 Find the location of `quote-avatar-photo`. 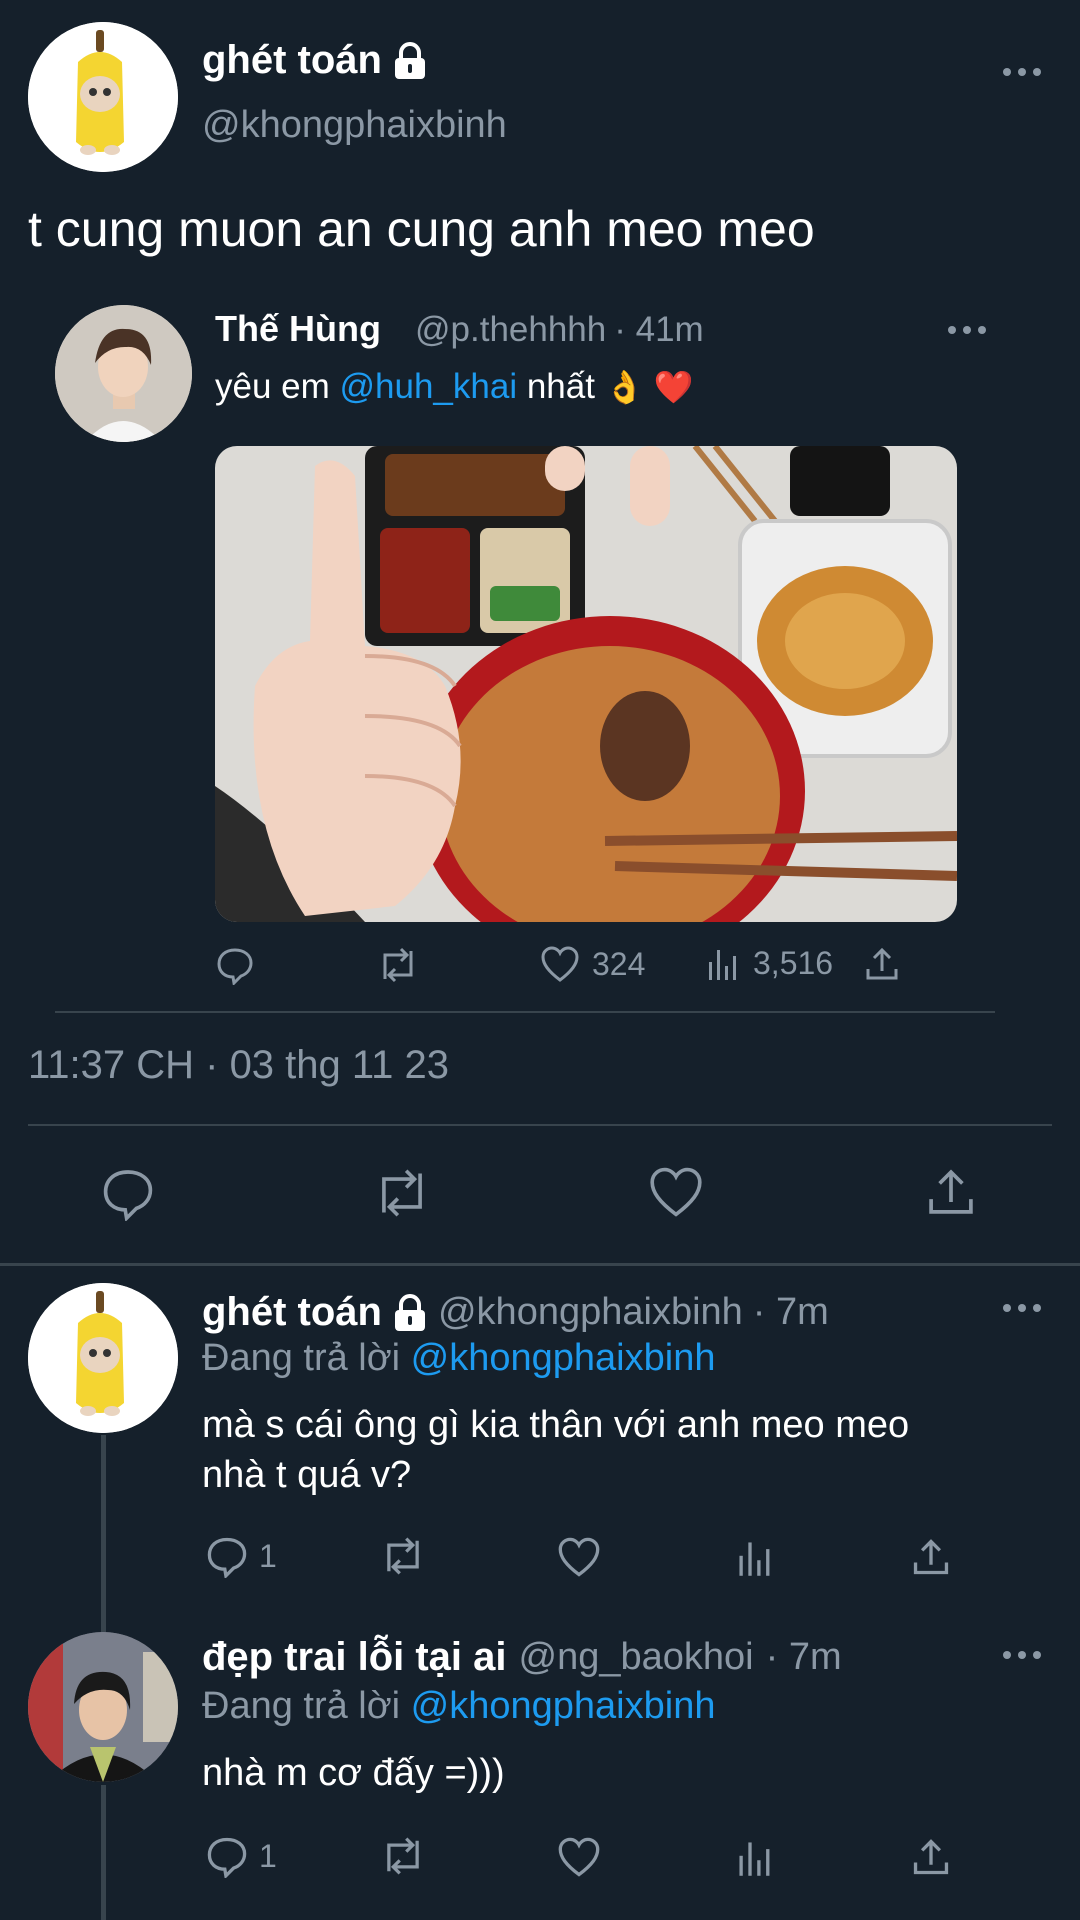

quote-avatar-photo is located at coordinates (123, 373).